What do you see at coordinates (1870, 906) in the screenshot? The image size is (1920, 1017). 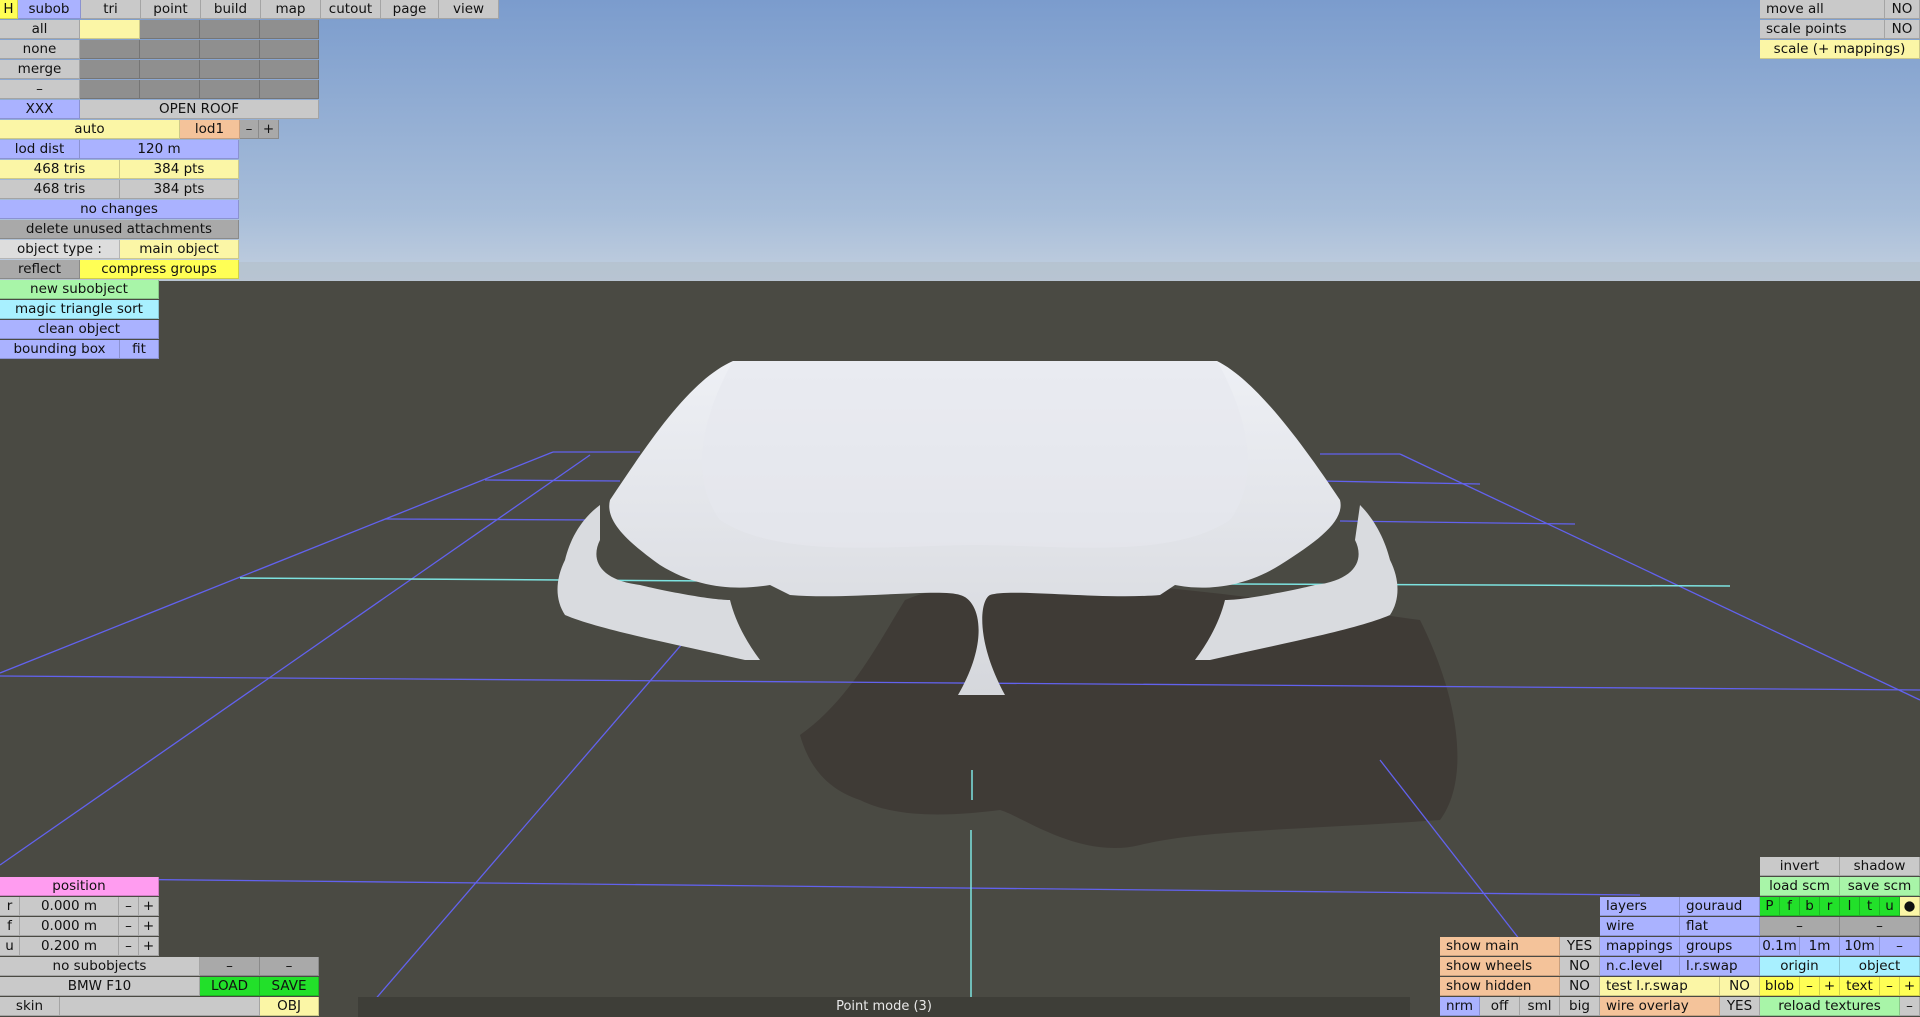 I see `layer-toggle-t: t` at bounding box center [1870, 906].